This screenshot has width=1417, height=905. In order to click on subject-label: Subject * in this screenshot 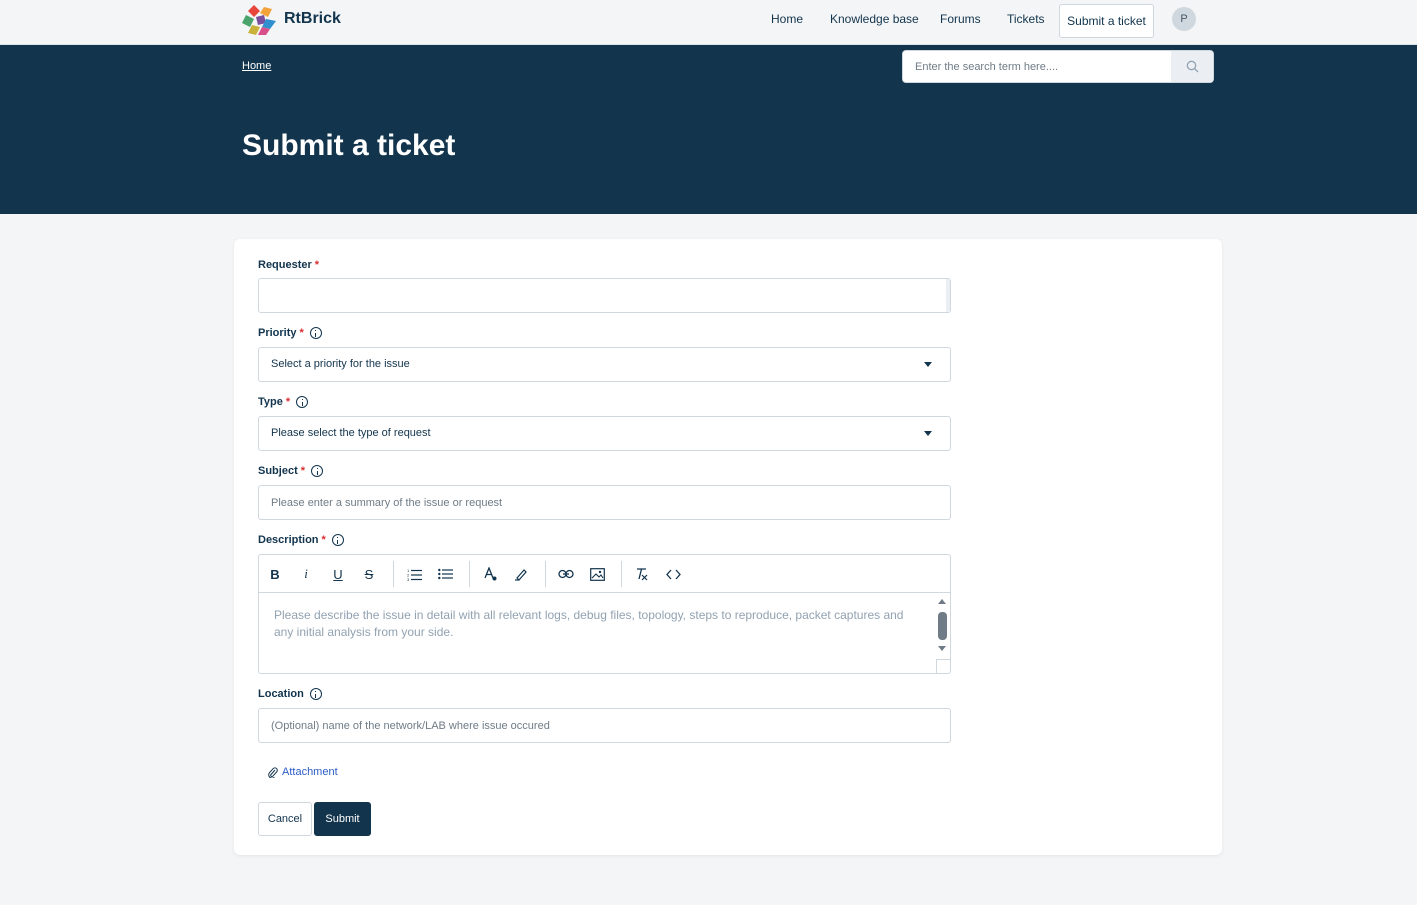, I will do `click(291, 471)`.